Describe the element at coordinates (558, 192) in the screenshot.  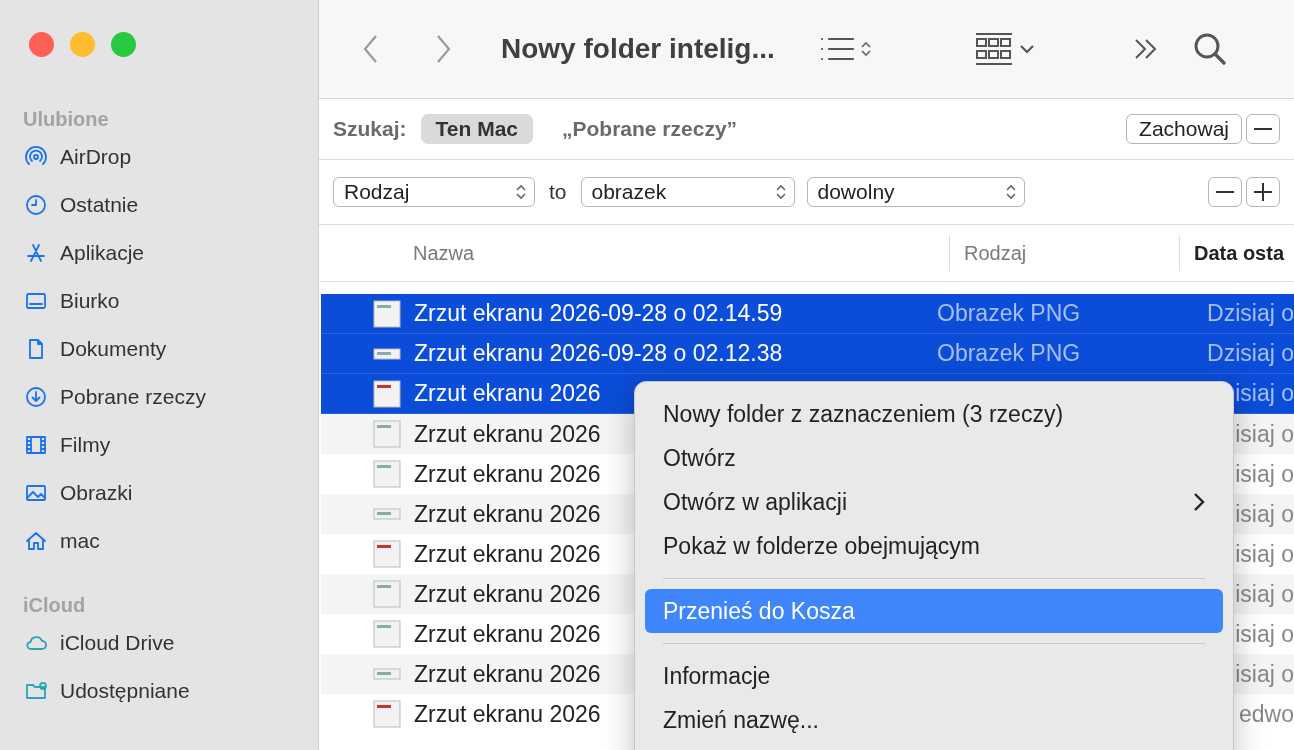
I see `operator-text: to` at that location.